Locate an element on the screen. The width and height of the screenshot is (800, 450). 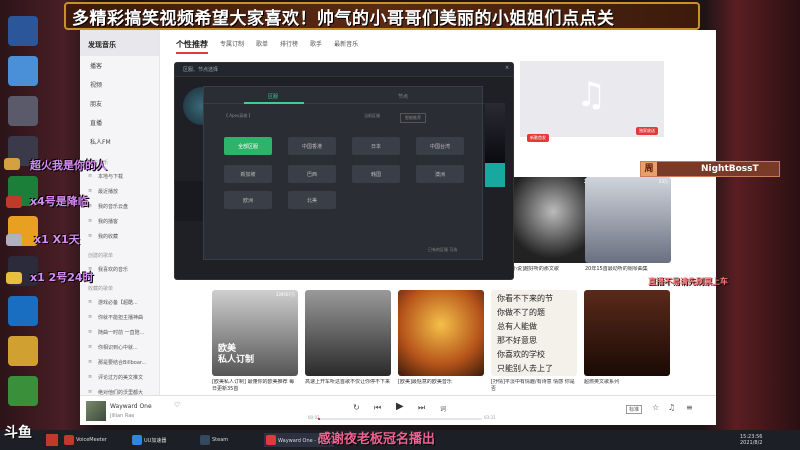
top-tabs: 个性推荐 专属订制 歌单 排行榜 歌手 最新音乐 is located at coordinates (267, 46).